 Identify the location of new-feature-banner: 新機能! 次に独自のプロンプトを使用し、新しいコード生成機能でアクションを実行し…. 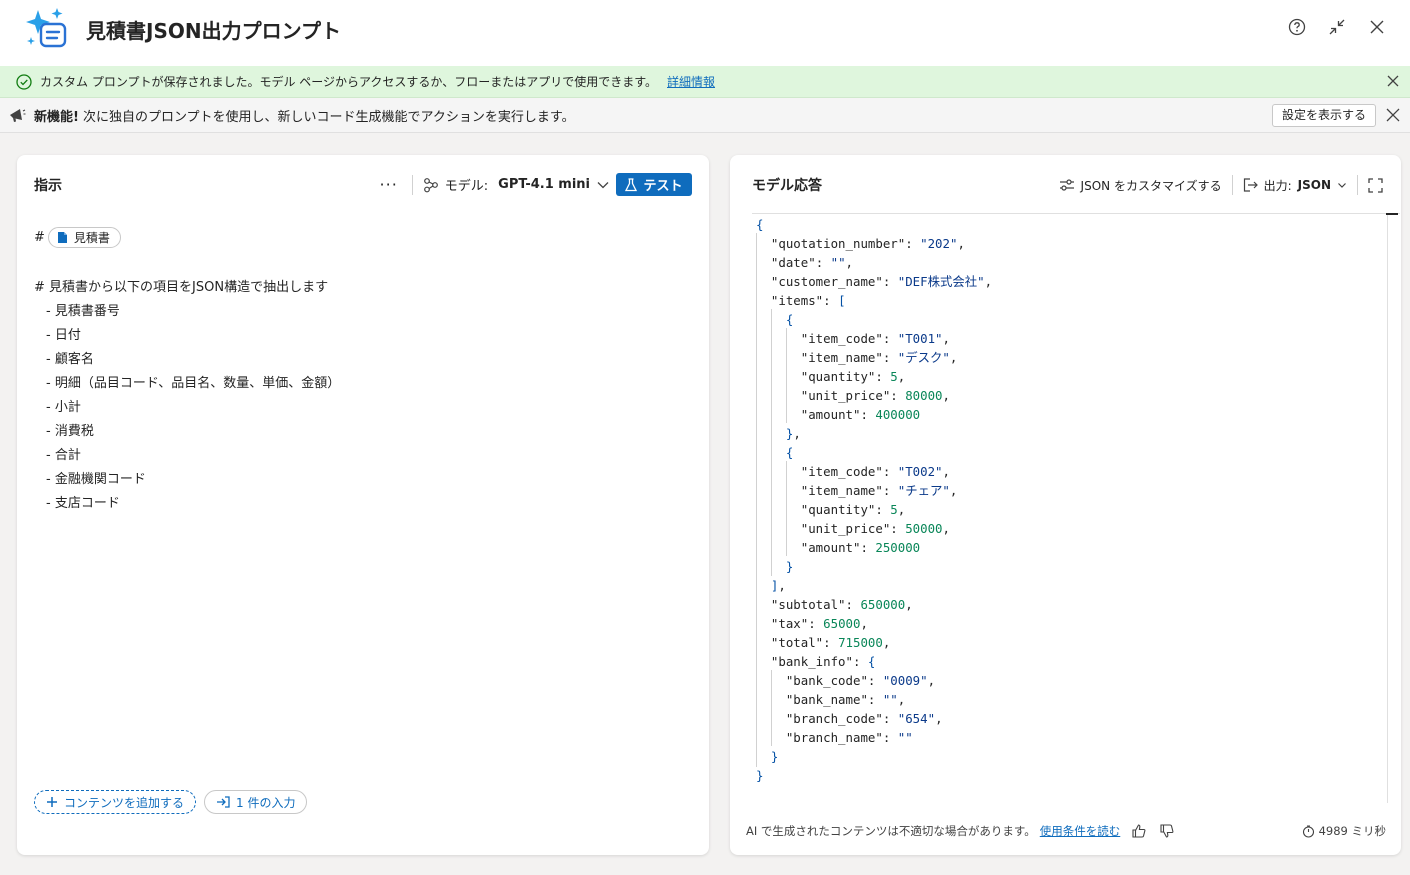
(705, 115).